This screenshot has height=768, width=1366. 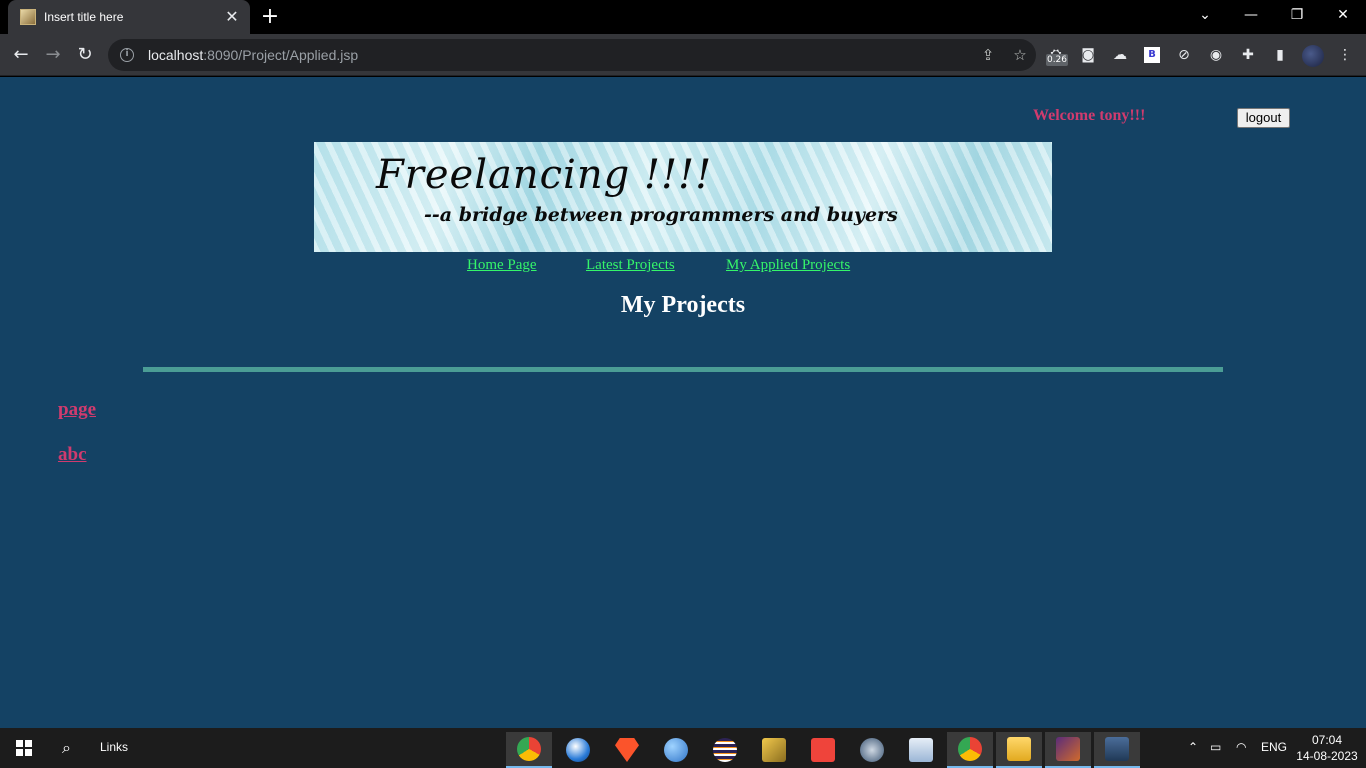 I want to click on banner-title: Freelancing !!!!, so click(x=544, y=175).